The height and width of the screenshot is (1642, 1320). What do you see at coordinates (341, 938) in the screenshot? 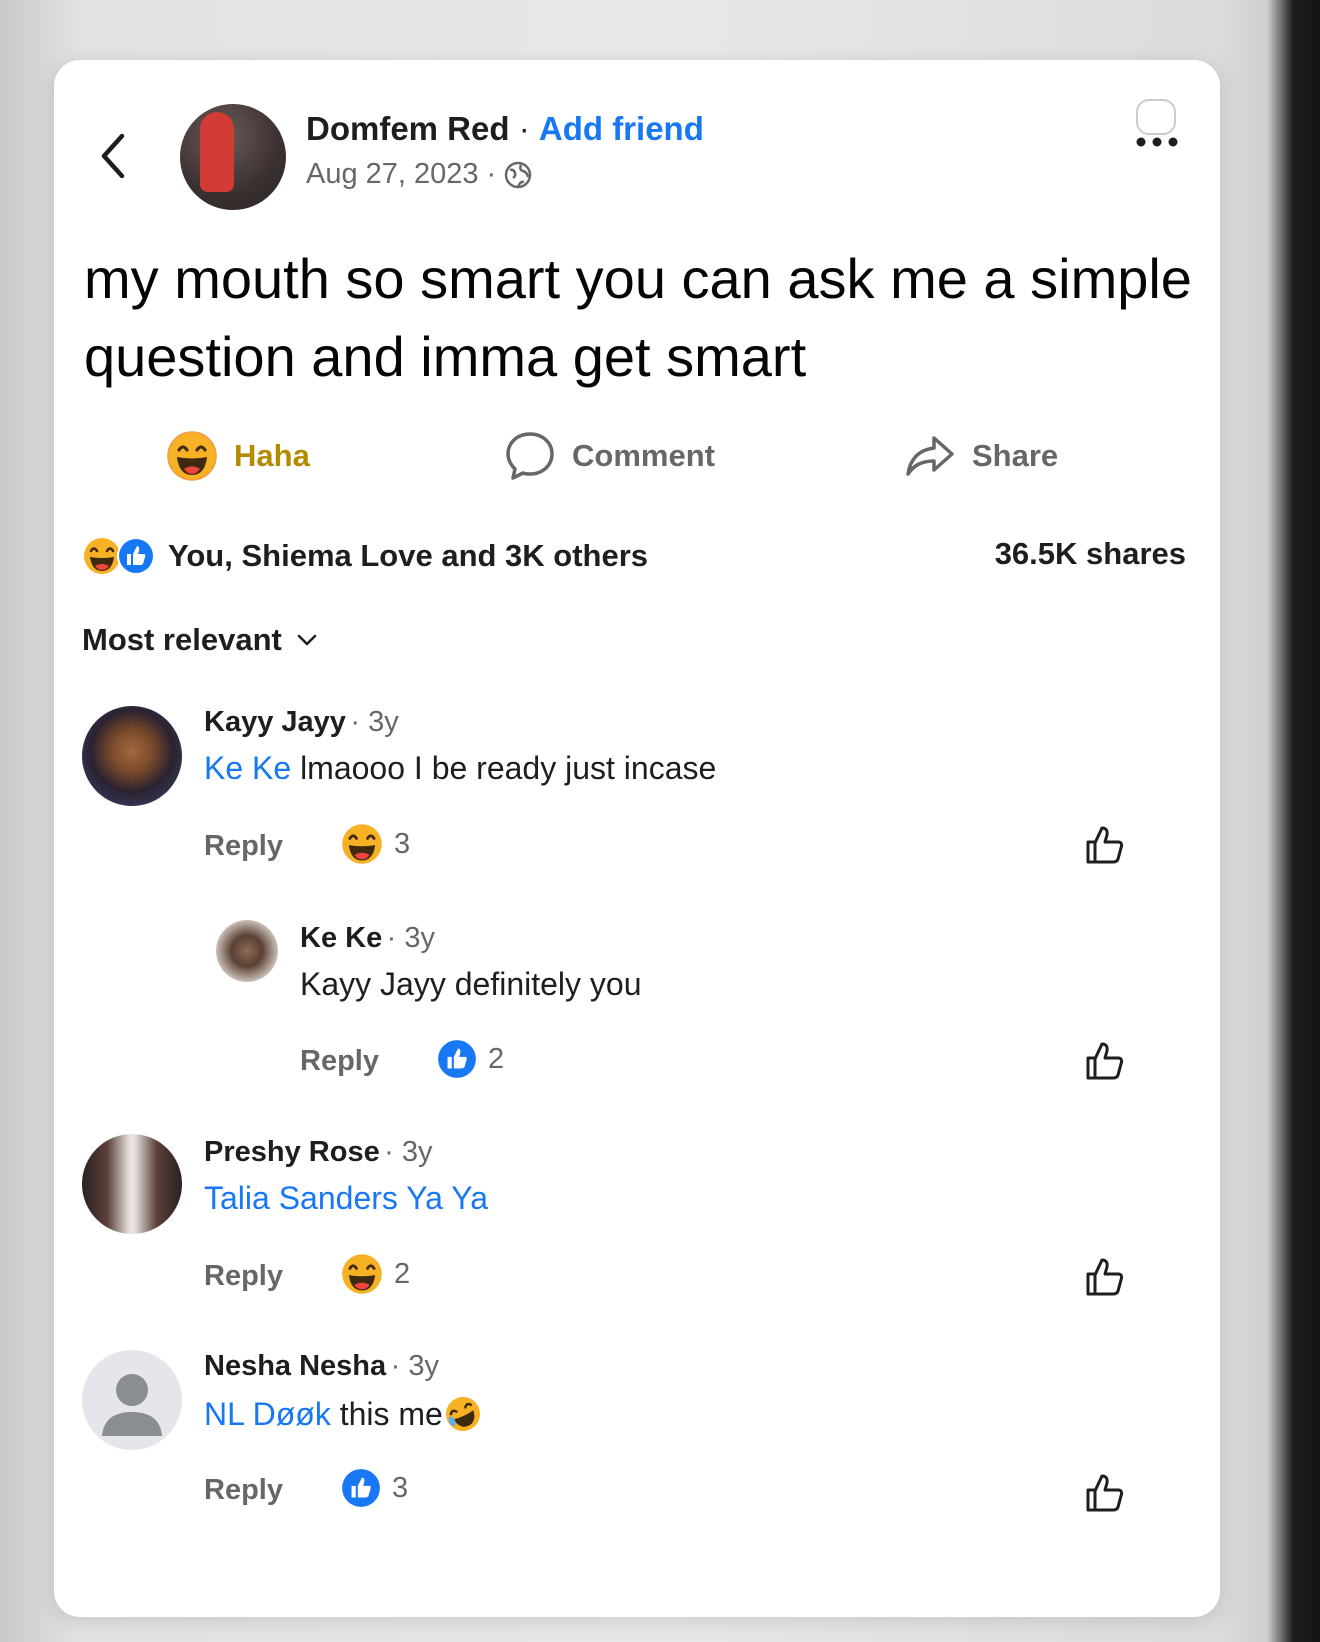
I see `commenter-name: Ke Ke` at bounding box center [341, 938].